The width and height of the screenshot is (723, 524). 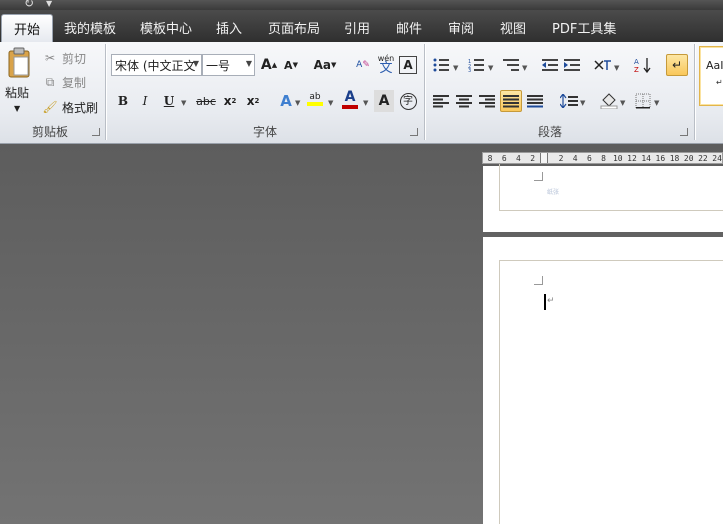 I want to click on increase-indent-icon, so click(x=572, y=65).